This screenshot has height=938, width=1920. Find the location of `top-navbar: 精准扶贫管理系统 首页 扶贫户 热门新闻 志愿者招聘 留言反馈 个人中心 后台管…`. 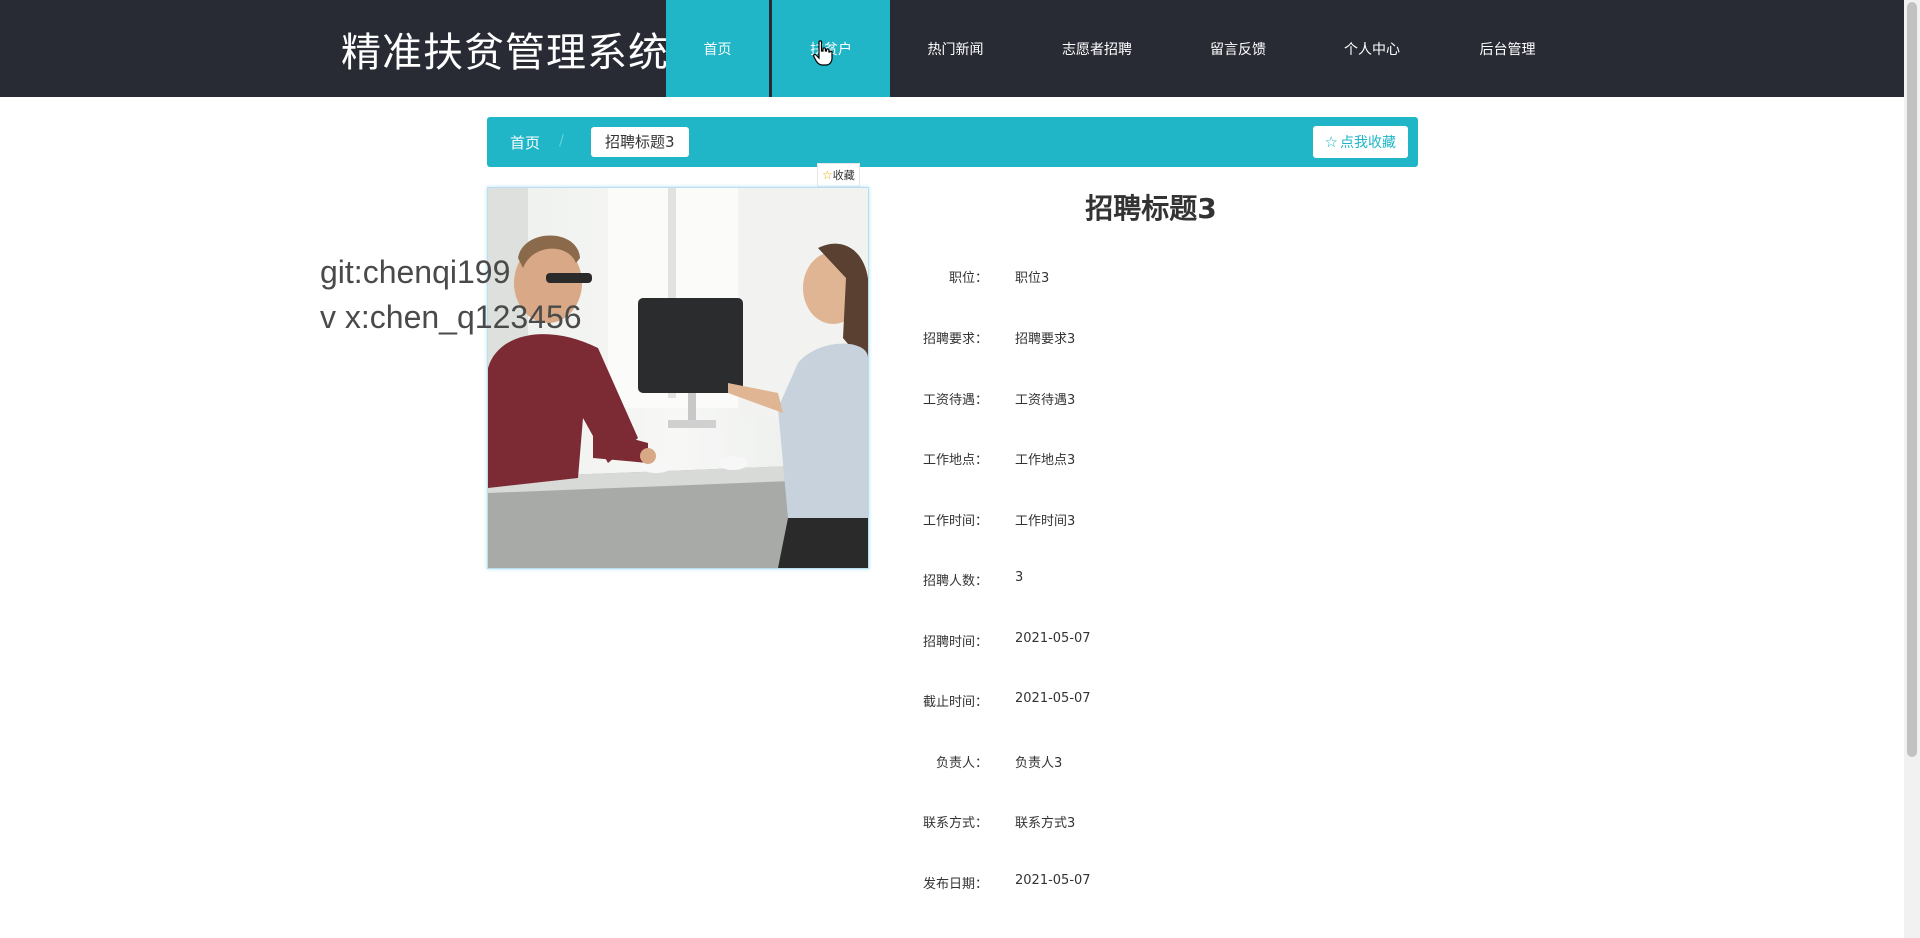

top-navbar: 精准扶贫管理系统 首页 扶贫户 热门新闻 志愿者招聘 留言反馈 个人中心 后台管… is located at coordinates (952, 48).